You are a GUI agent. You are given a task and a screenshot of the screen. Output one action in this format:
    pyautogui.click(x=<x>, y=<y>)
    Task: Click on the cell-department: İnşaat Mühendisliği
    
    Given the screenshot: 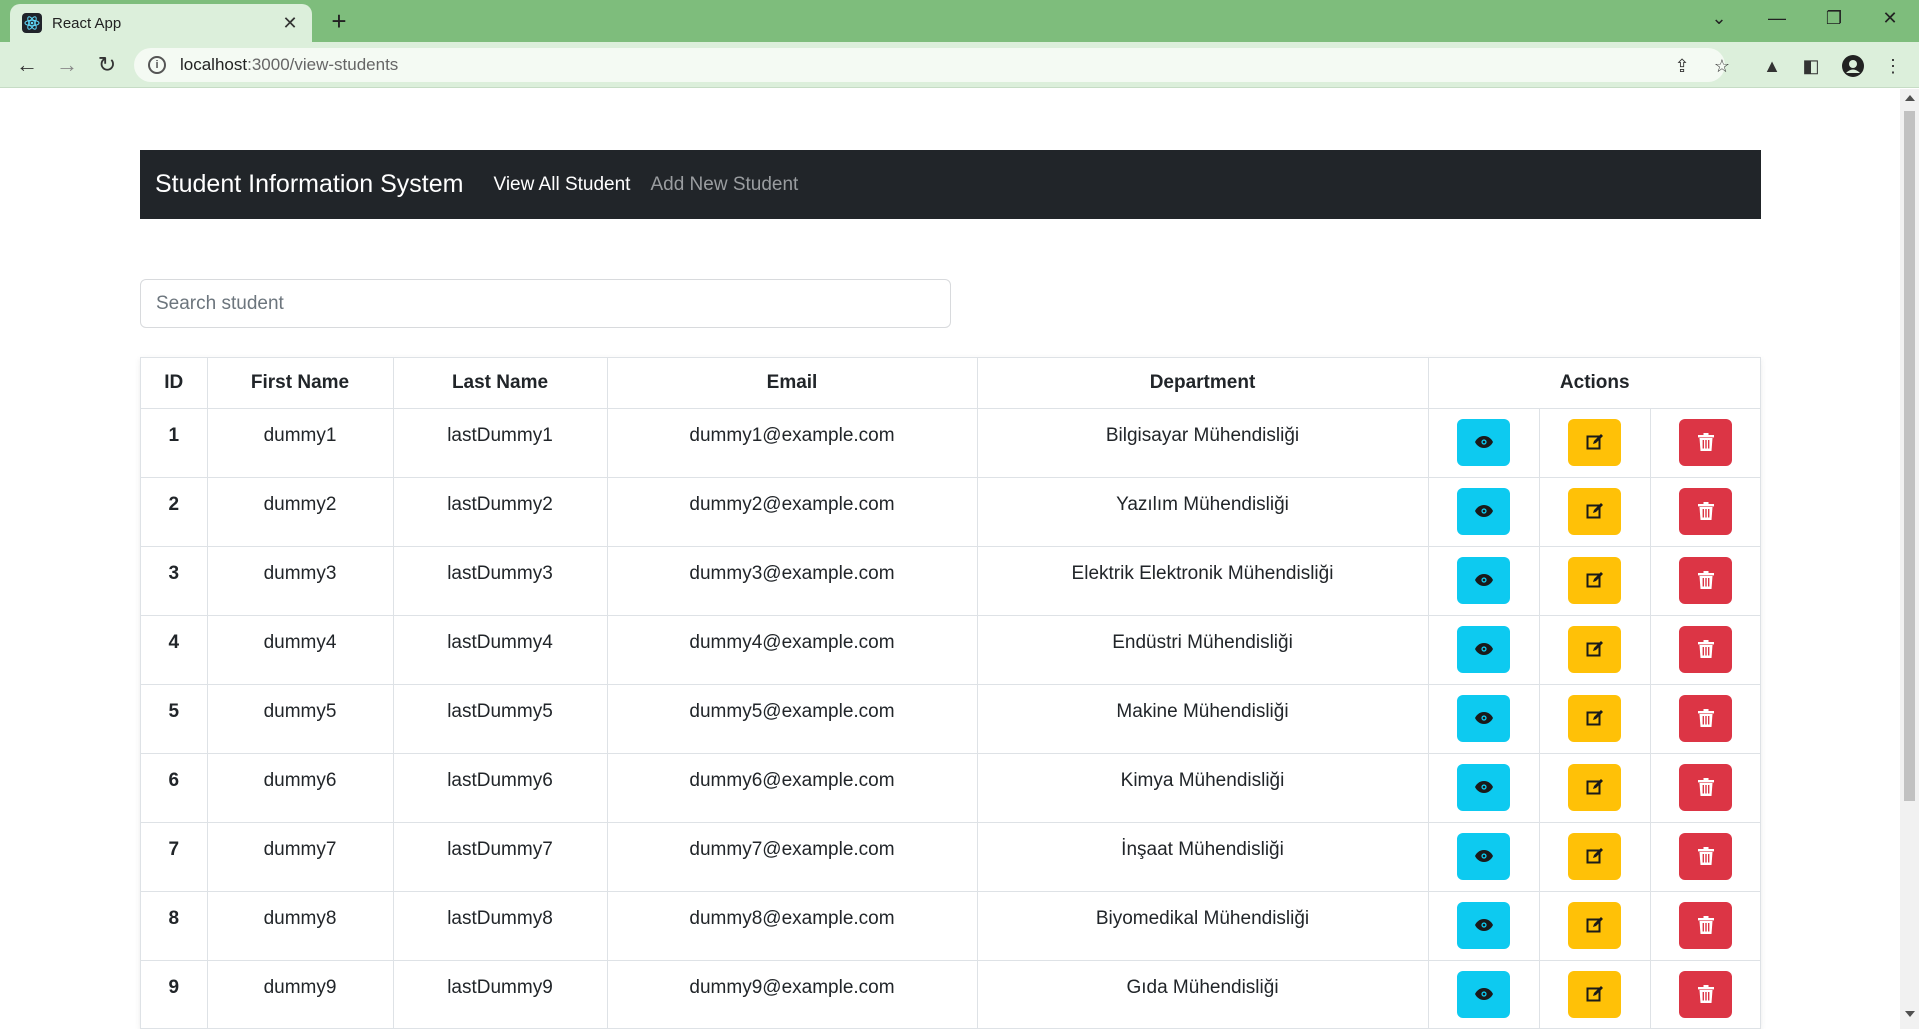 What is the action you would take?
    pyautogui.click(x=1203, y=857)
    